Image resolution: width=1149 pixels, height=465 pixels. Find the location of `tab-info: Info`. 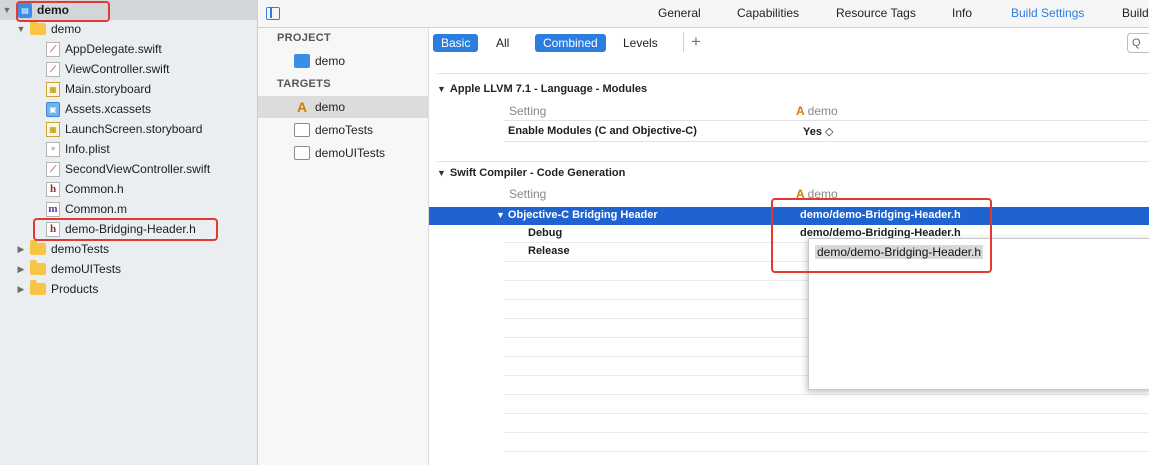

tab-info: Info is located at coordinates (962, 13).